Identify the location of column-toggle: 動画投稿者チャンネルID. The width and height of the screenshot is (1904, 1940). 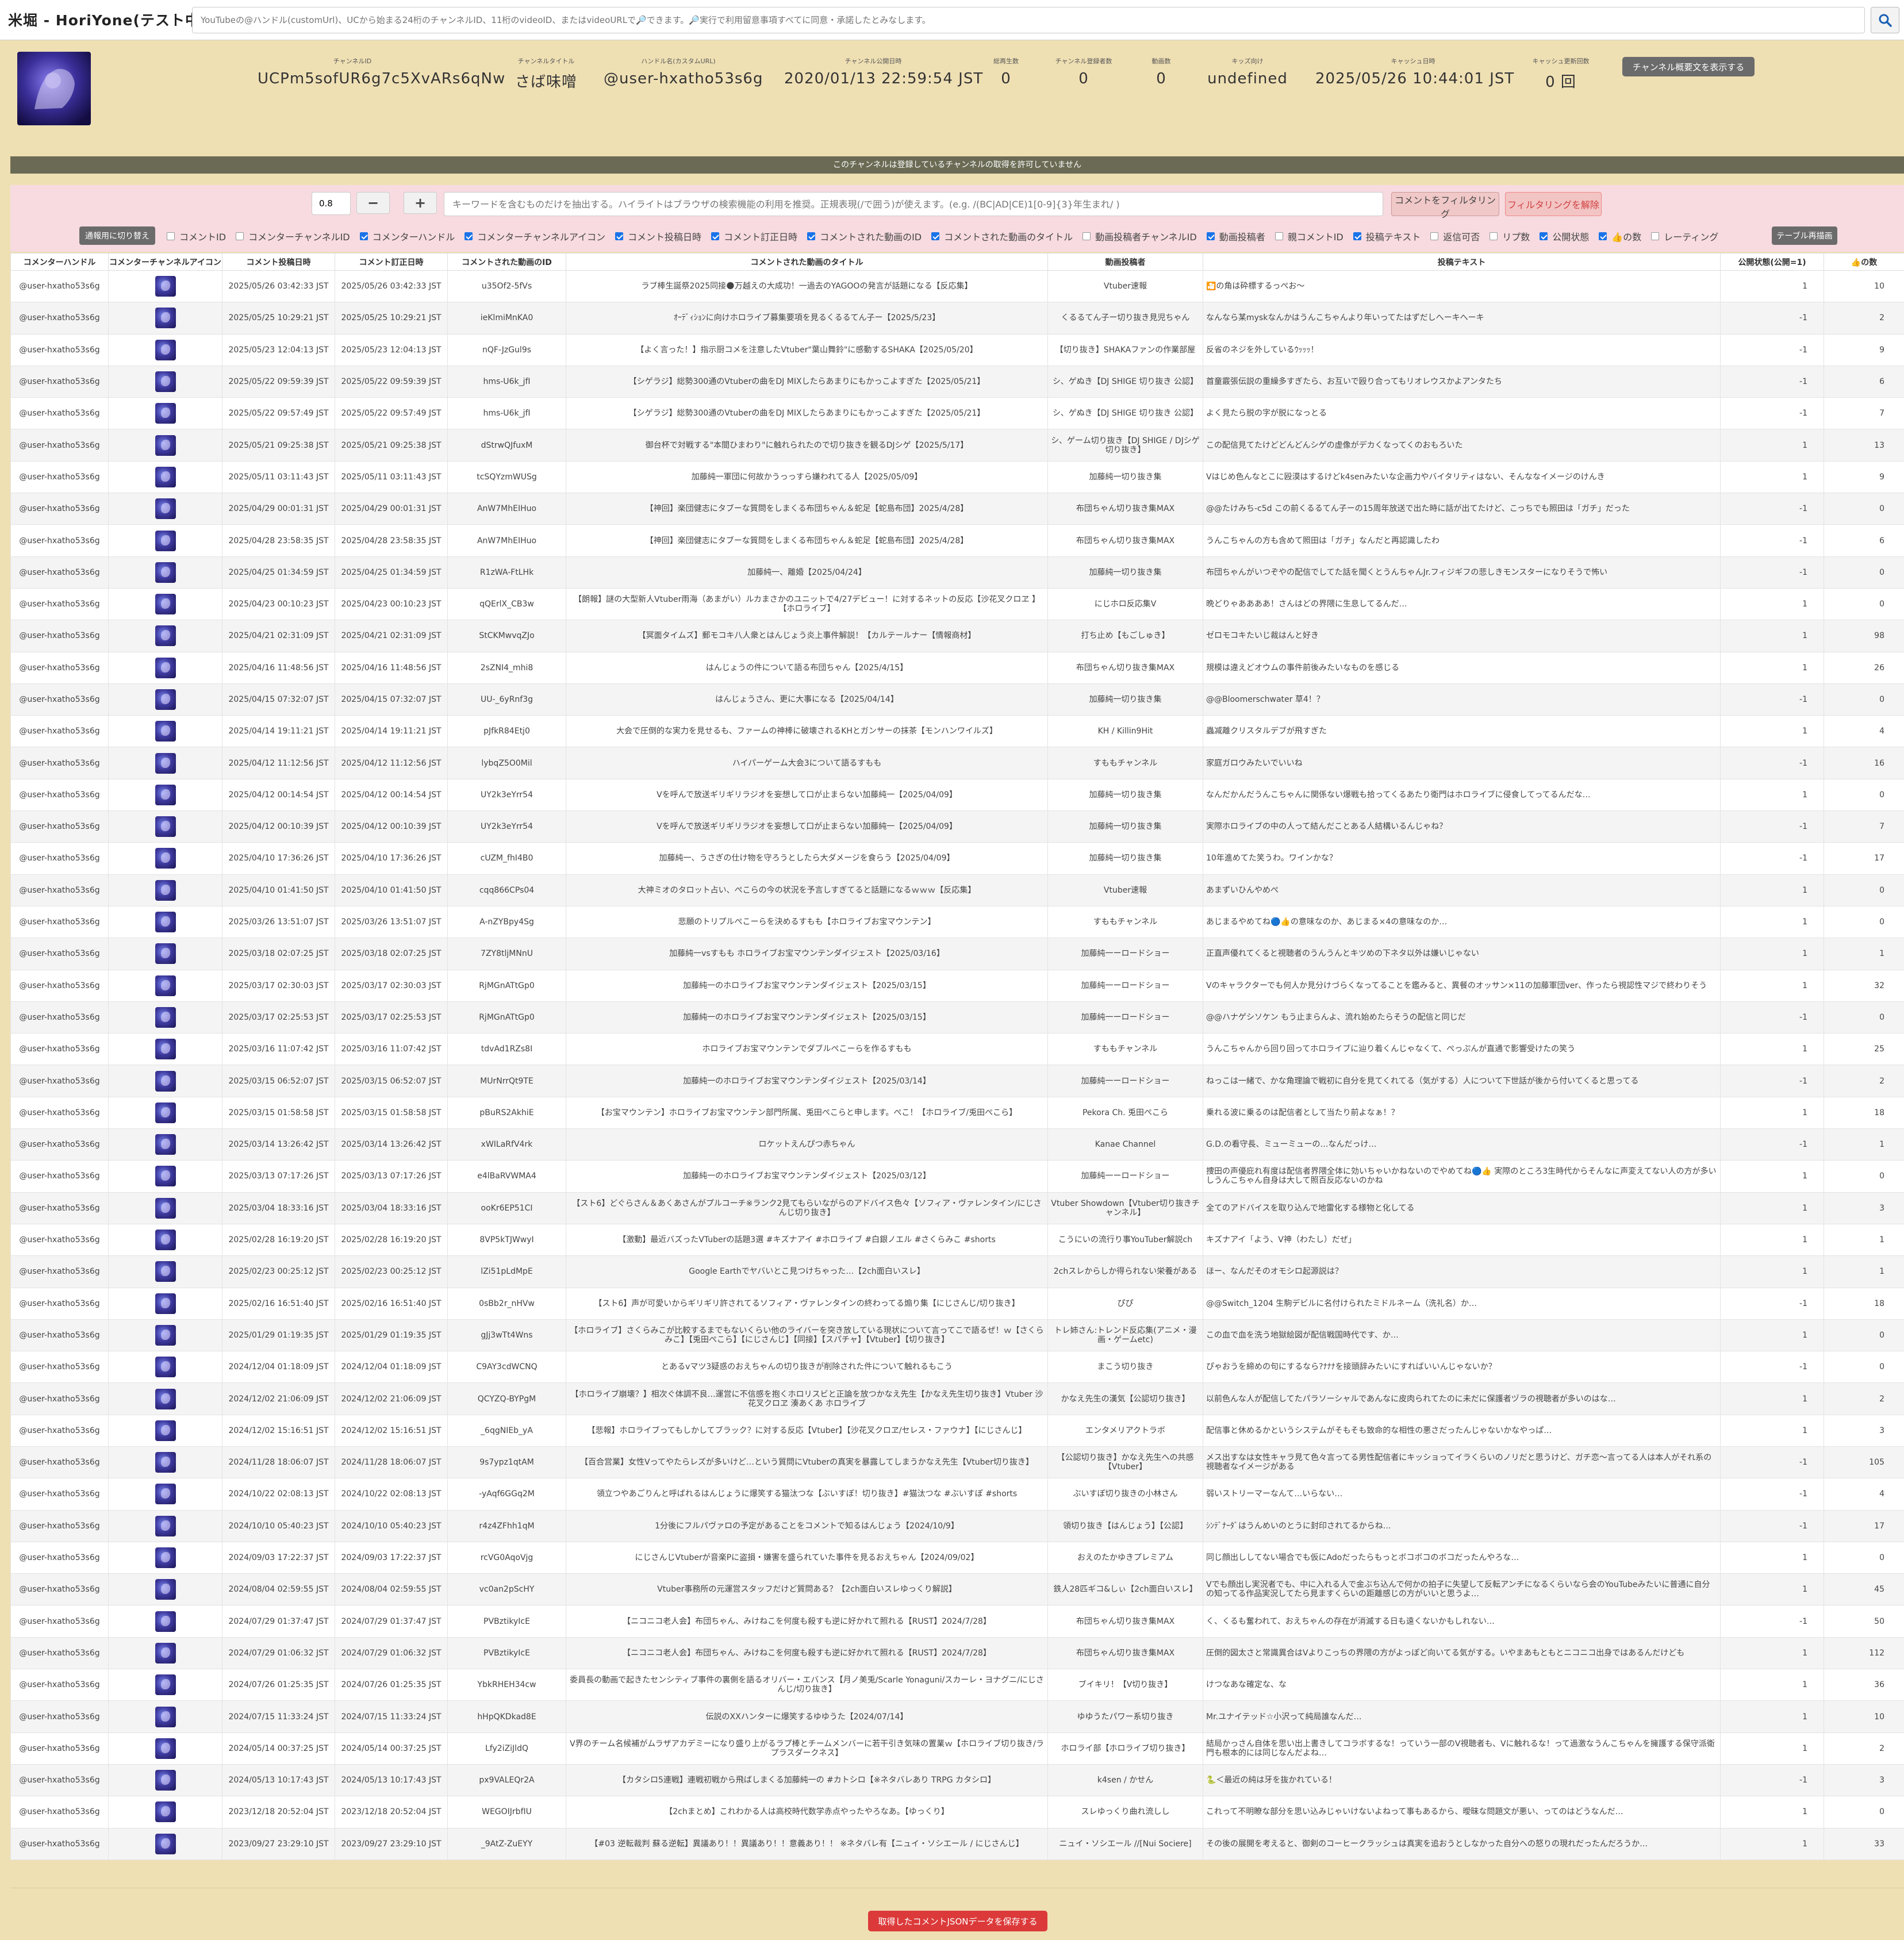
(1139, 236).